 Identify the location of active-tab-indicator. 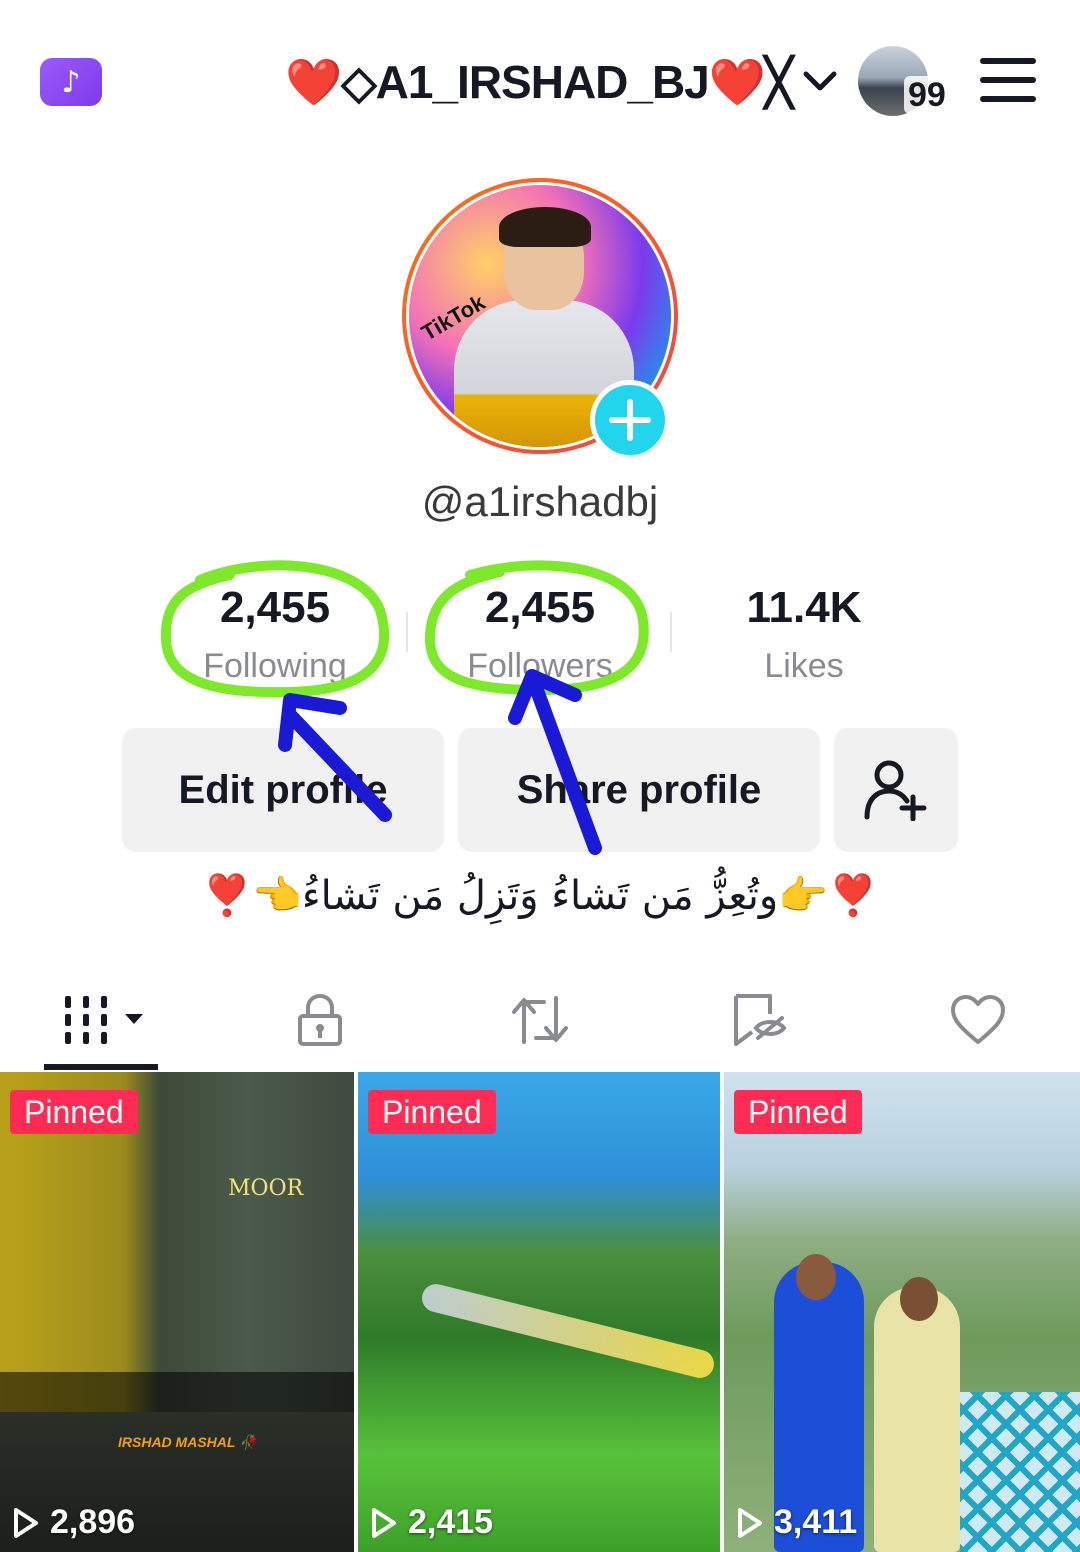
(101, 1067).